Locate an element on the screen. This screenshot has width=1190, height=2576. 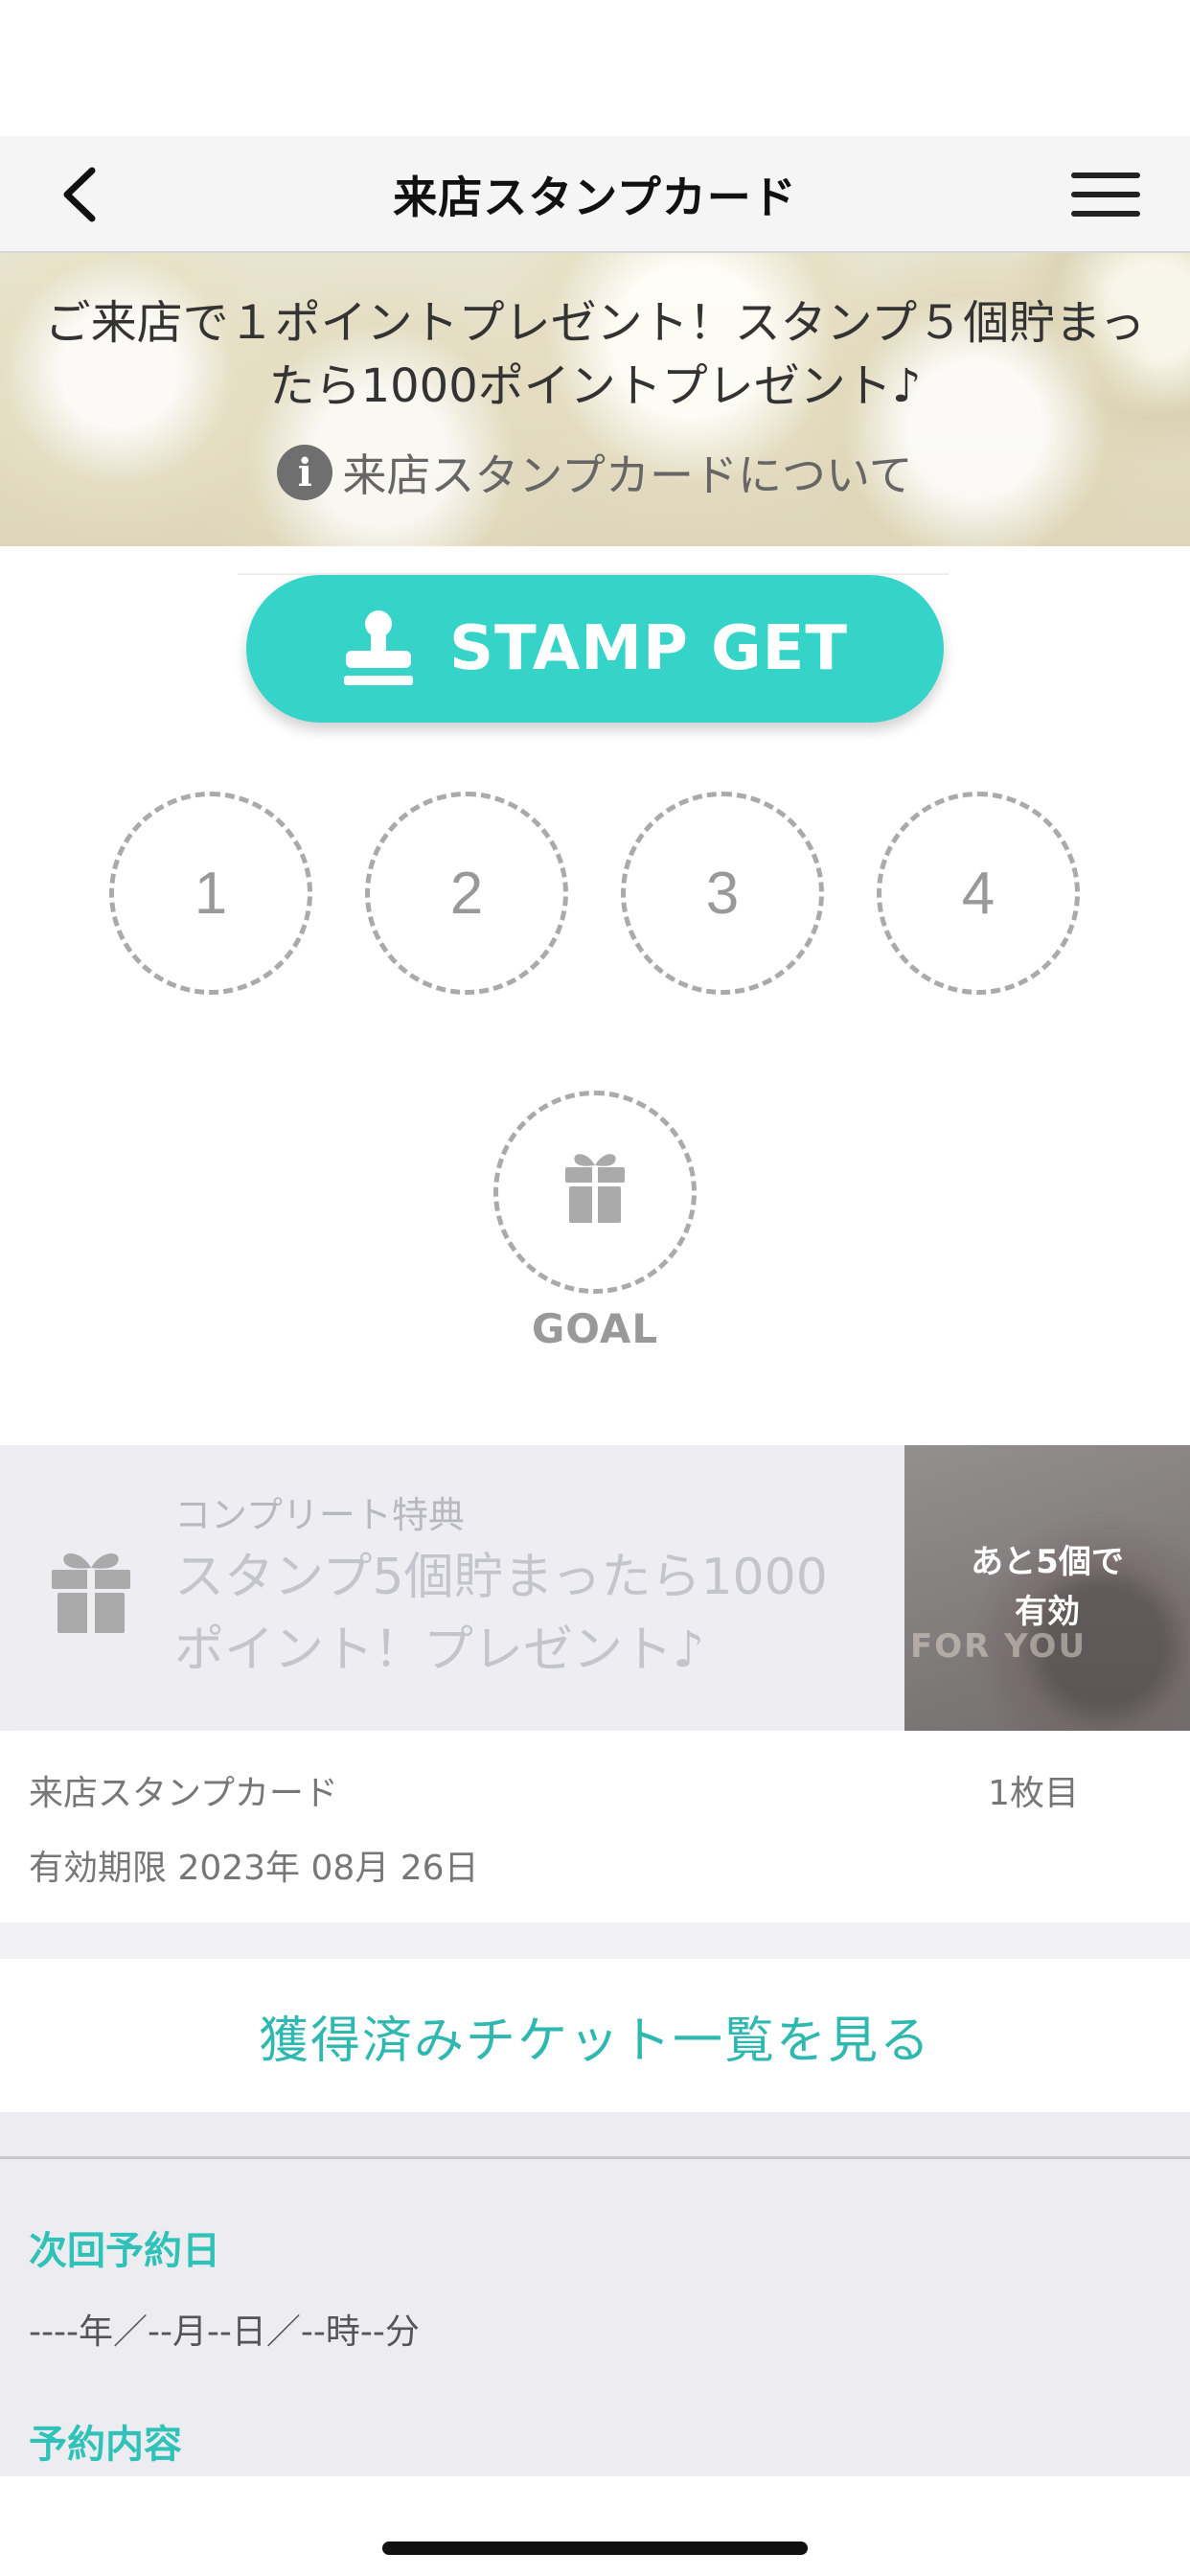
card-expiry: 有効期限 2023年 08月 26日 is located at coordinates (254, 1868).